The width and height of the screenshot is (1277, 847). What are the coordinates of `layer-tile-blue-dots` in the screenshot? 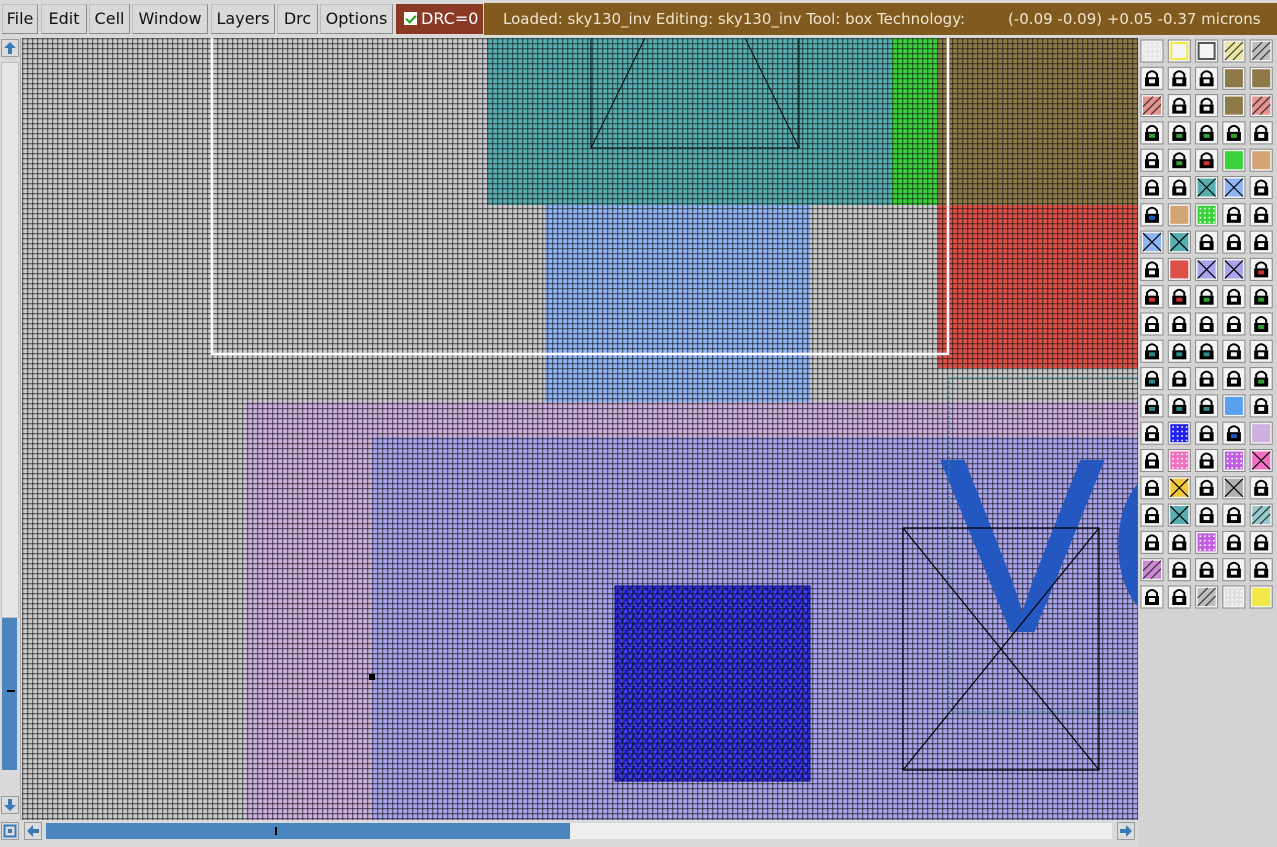 It's located at (1179, 433).